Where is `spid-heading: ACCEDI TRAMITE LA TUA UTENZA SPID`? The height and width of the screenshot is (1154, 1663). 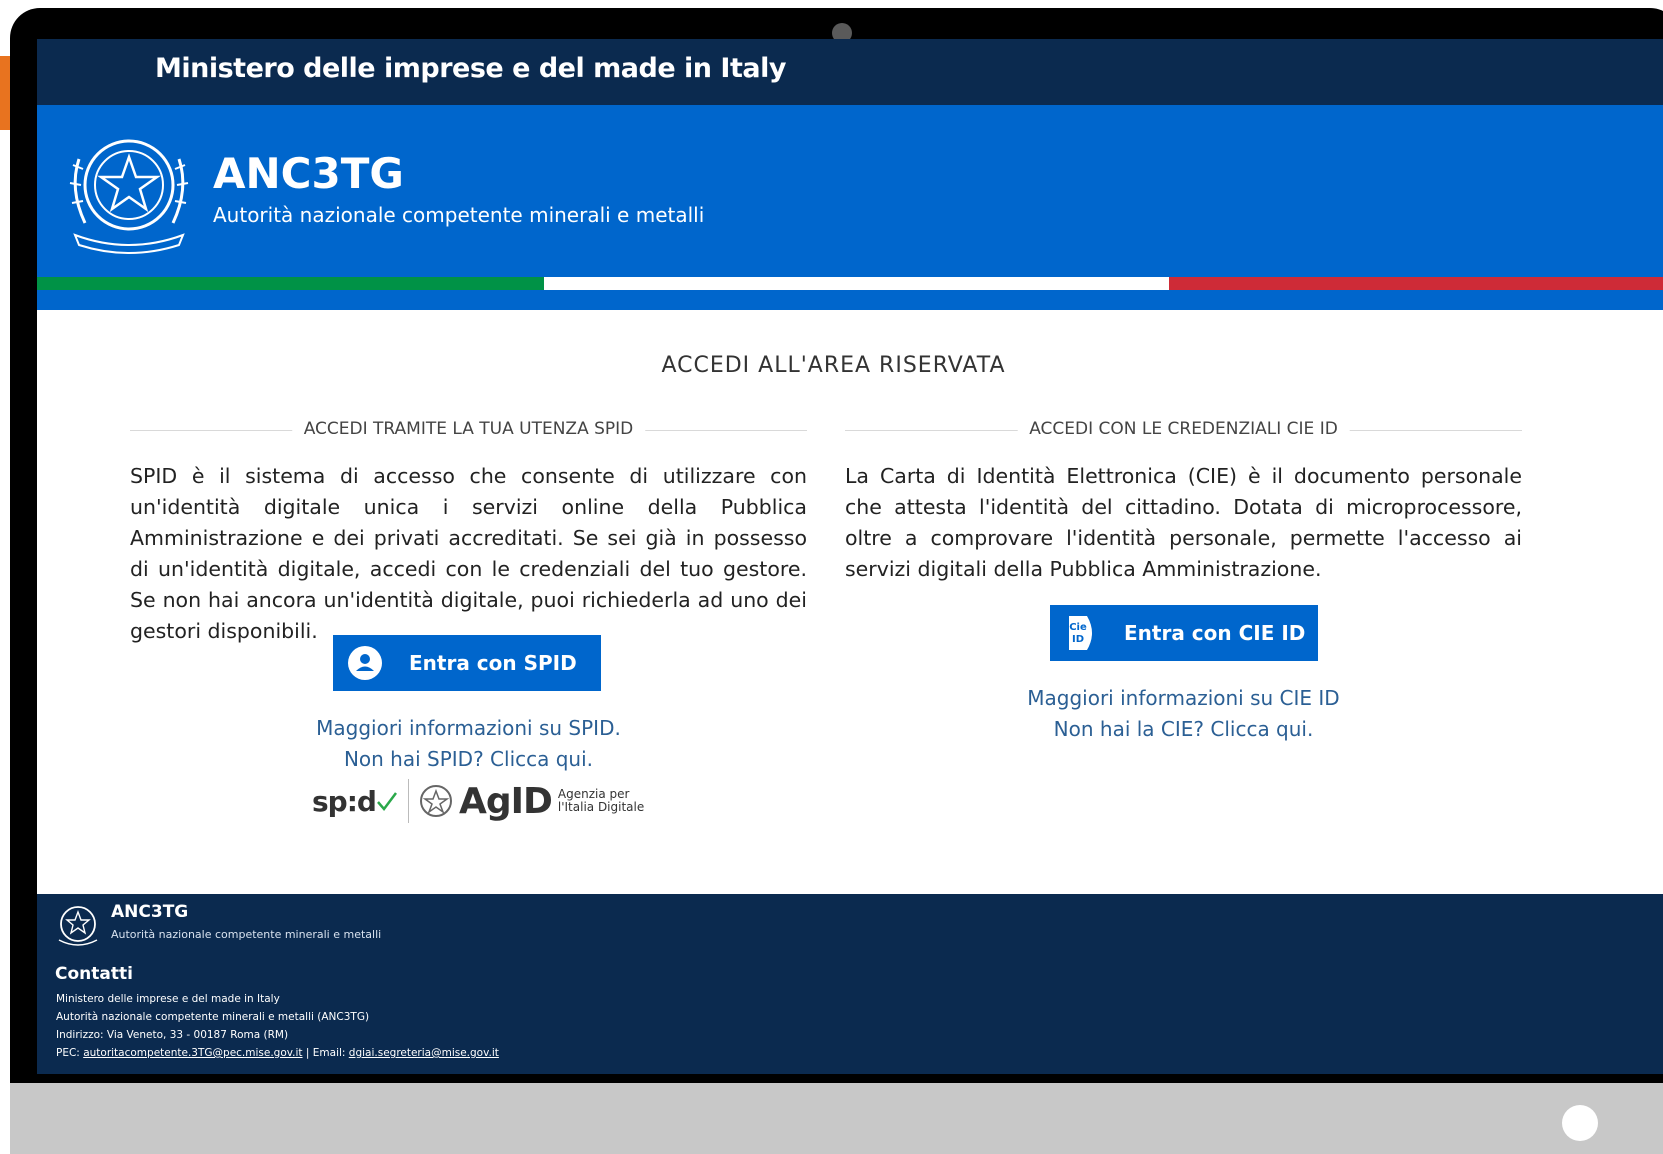 spid-heading: ACCEDI TRAMITE LA TUA UTENZA SPID is located at coordinates (468, 430).